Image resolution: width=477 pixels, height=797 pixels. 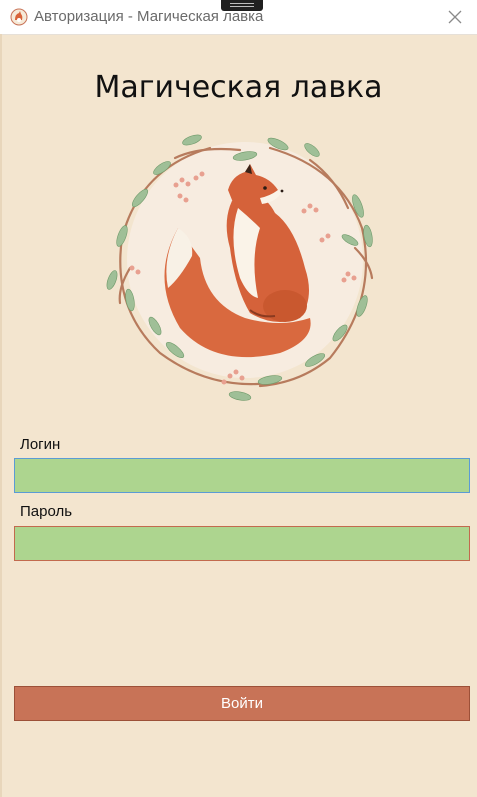 I want to click on snap-handle, so click(x=242, y=5).